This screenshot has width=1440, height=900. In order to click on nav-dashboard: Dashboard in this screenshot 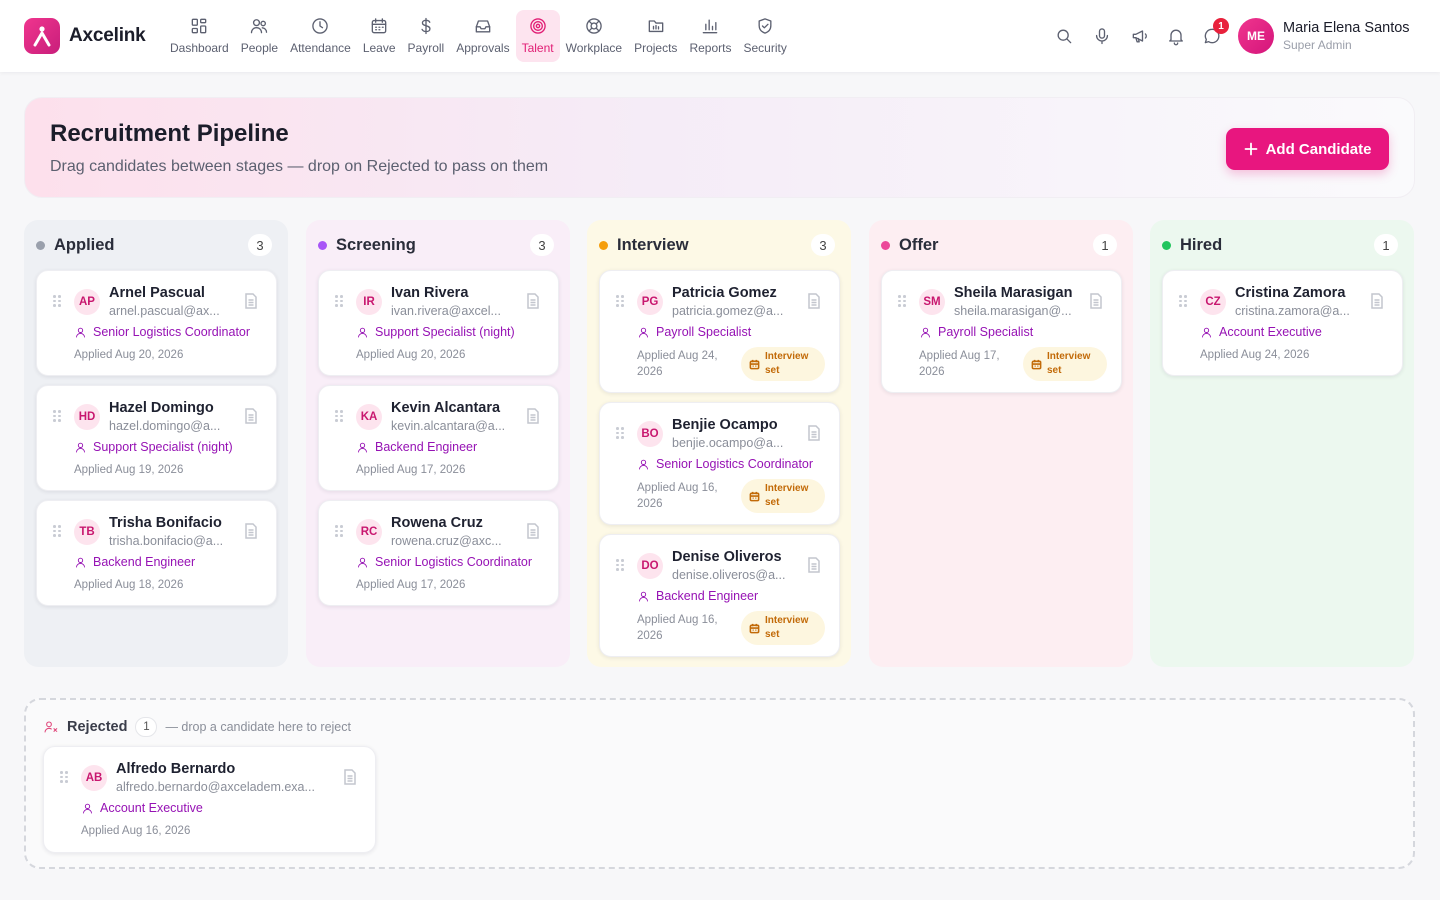, I will do `click(199, 36)`.